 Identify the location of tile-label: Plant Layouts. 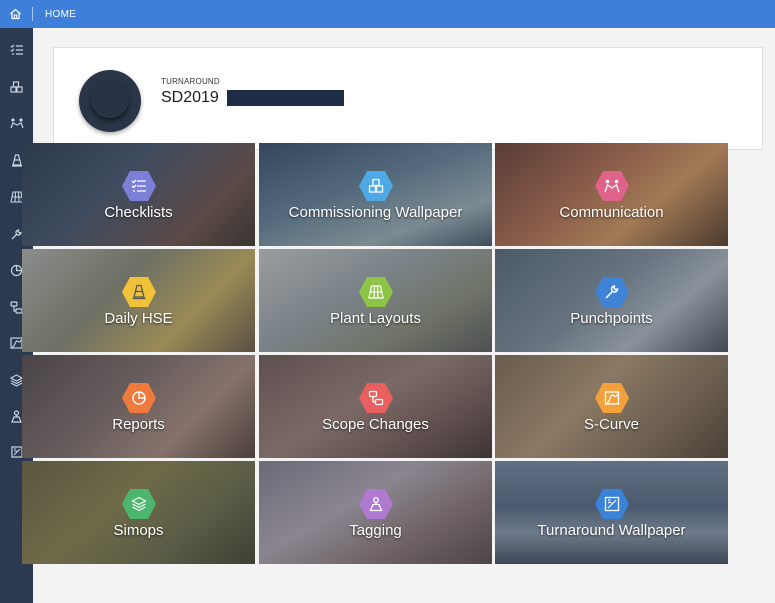
(375, 318).